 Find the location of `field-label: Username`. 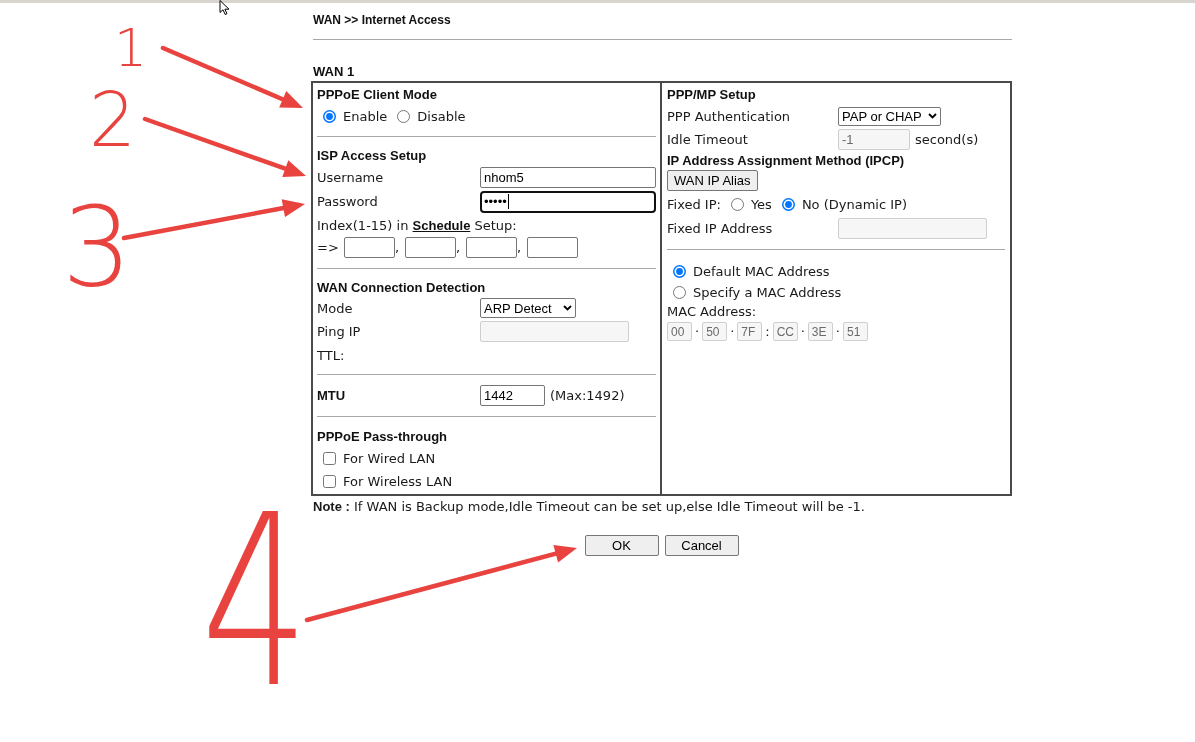

field-label: Username is located at coordinates (350, 177).